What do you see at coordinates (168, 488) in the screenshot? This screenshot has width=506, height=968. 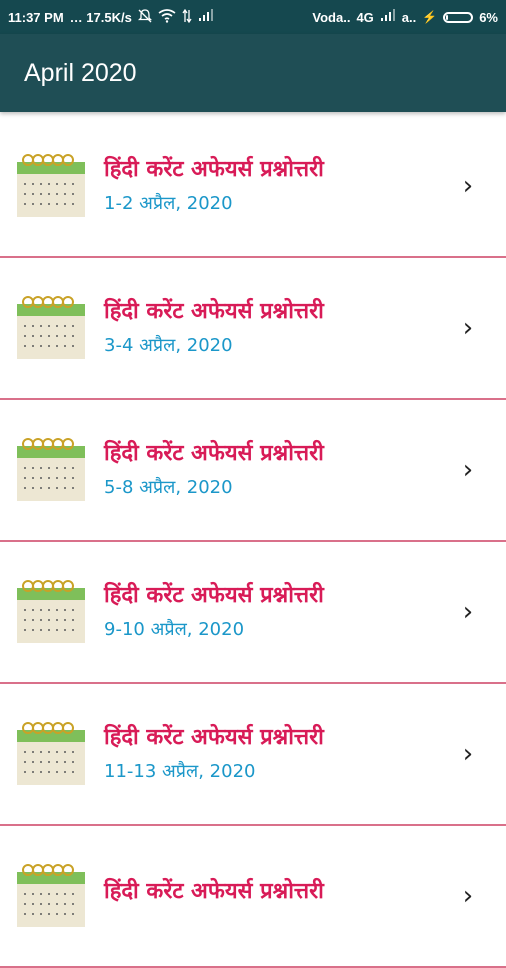 I see `item-date: 5-8 अप्रैल, 2020` at bounding box center [168, 488].